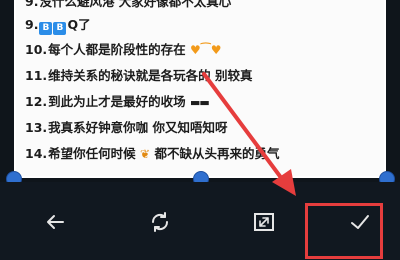 The width and height of the screenshot is (400, 260). I want to click on text-line: 10.每个人都是阶段性的存在 ♥︎⁀♥︎, so click(123, 49).